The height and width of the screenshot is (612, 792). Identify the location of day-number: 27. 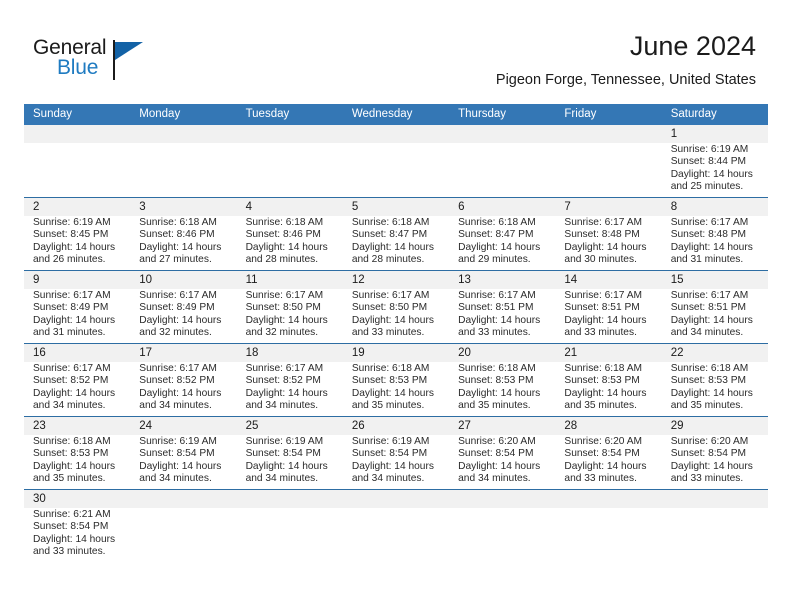
(502, 426).